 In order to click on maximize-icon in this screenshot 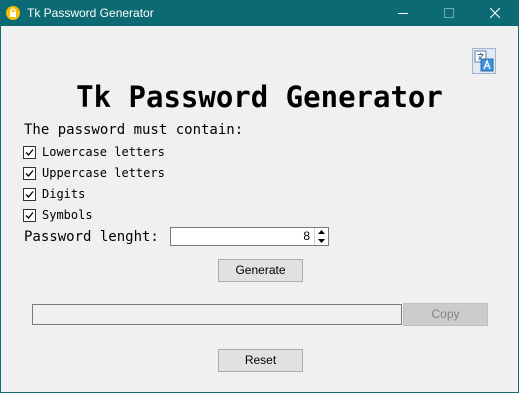, I will do `click(449, 13)`.